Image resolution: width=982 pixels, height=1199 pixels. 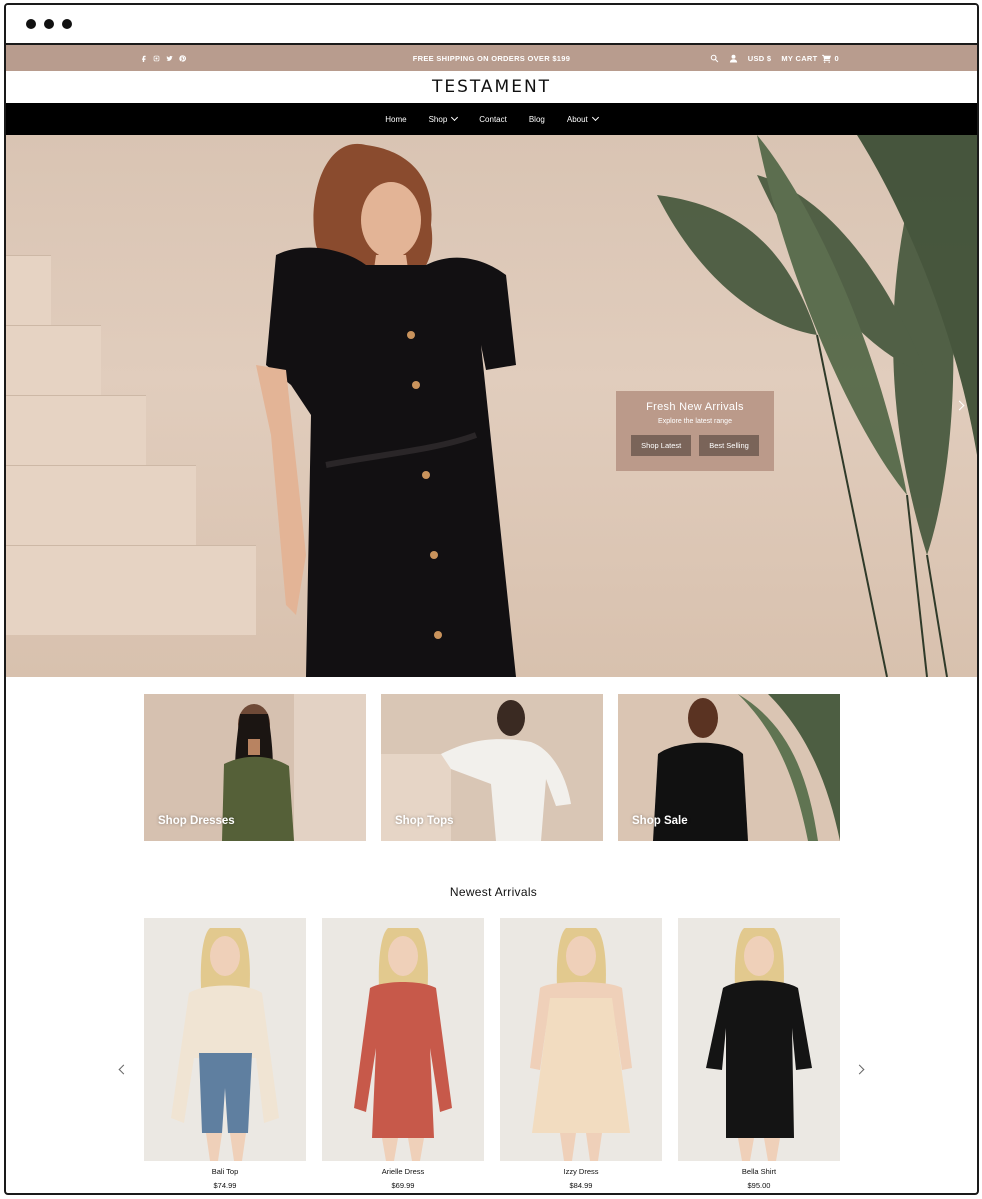 I want to click on nav-item-blog: Blog, so click(x=537, y=119).